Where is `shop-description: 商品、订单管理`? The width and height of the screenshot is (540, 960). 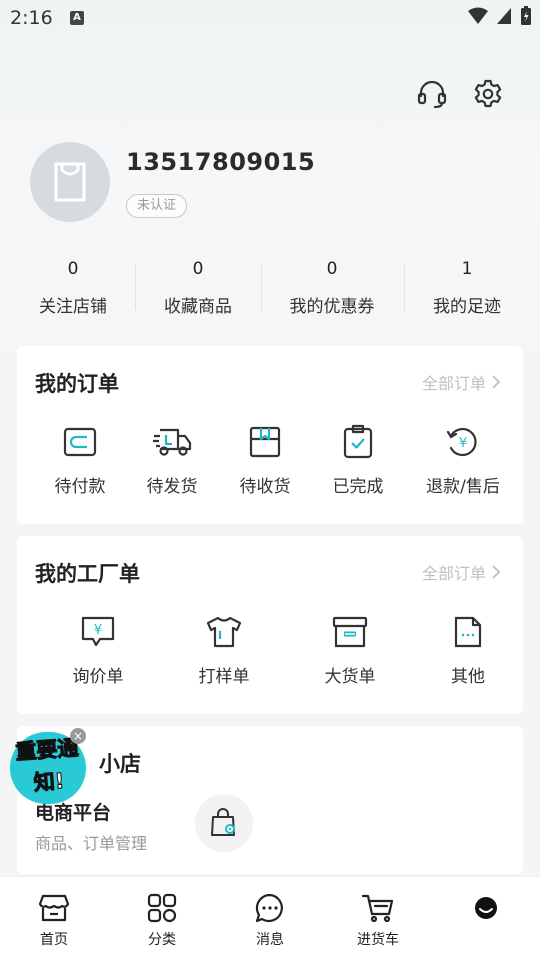 shop-description: 商品、订单管理 is located at coordinates (91, 843).